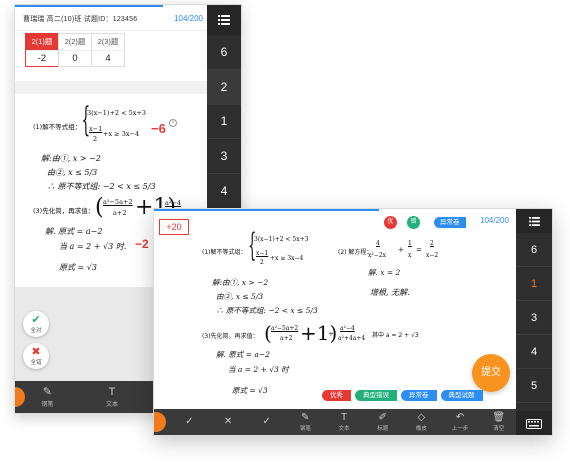  Describe the element at coordinates (287, 258) in the screenshot. I see `front-problem-1-line2: +x ≥ 3x−4` at that location.